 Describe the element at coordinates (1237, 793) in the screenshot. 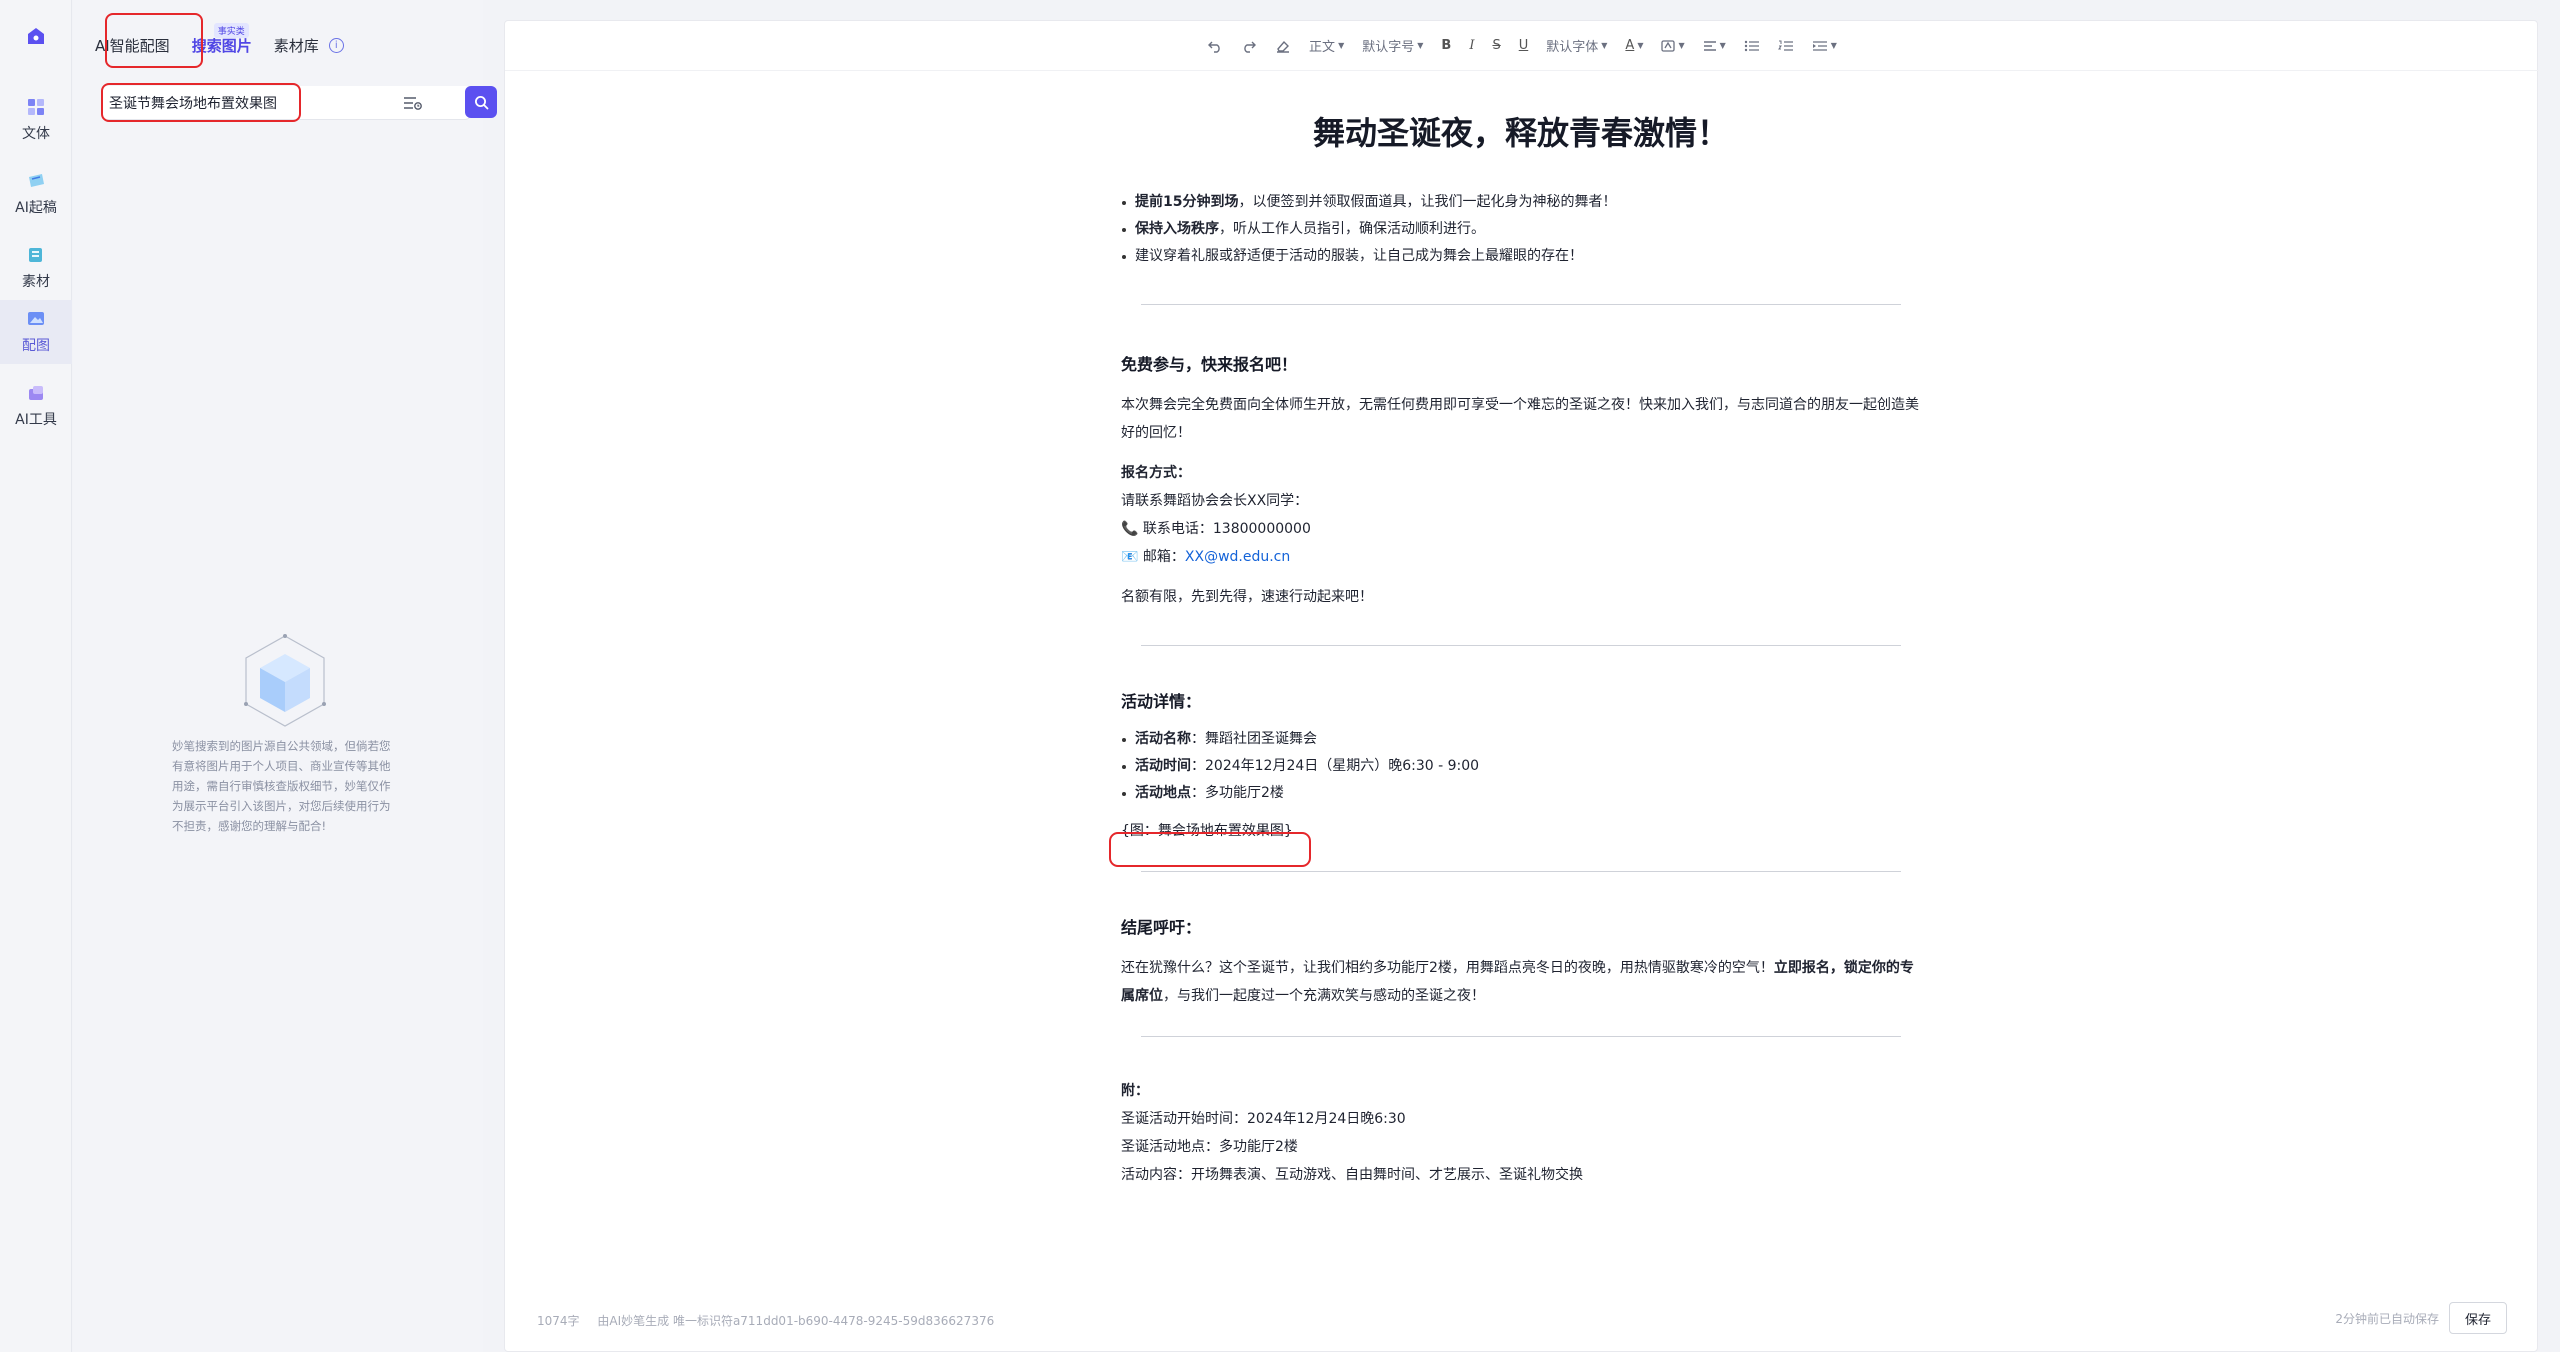

I see `list-item-text: ：多功能厅2楼` at that location.